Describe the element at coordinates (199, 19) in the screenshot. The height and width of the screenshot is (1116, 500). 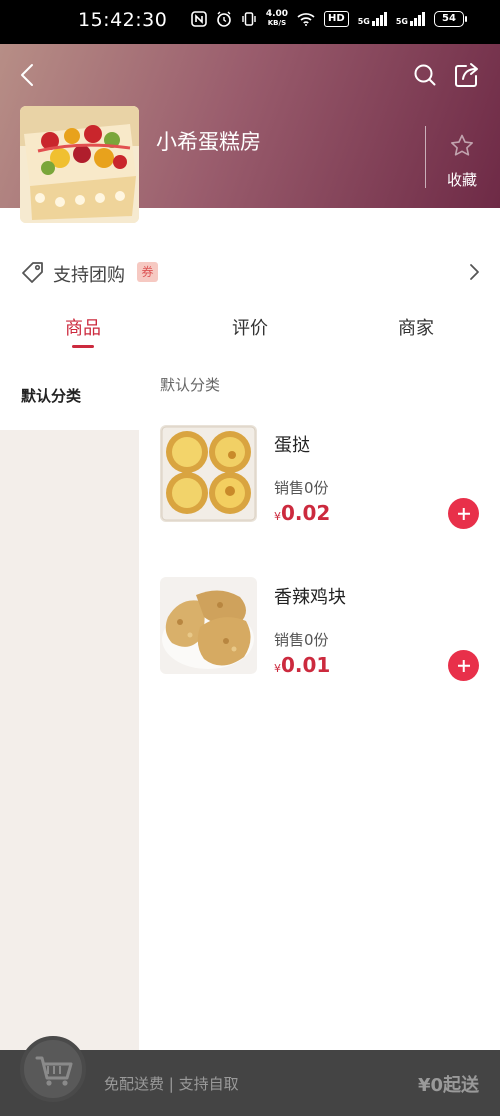
I see `nfc-icon` at that location.